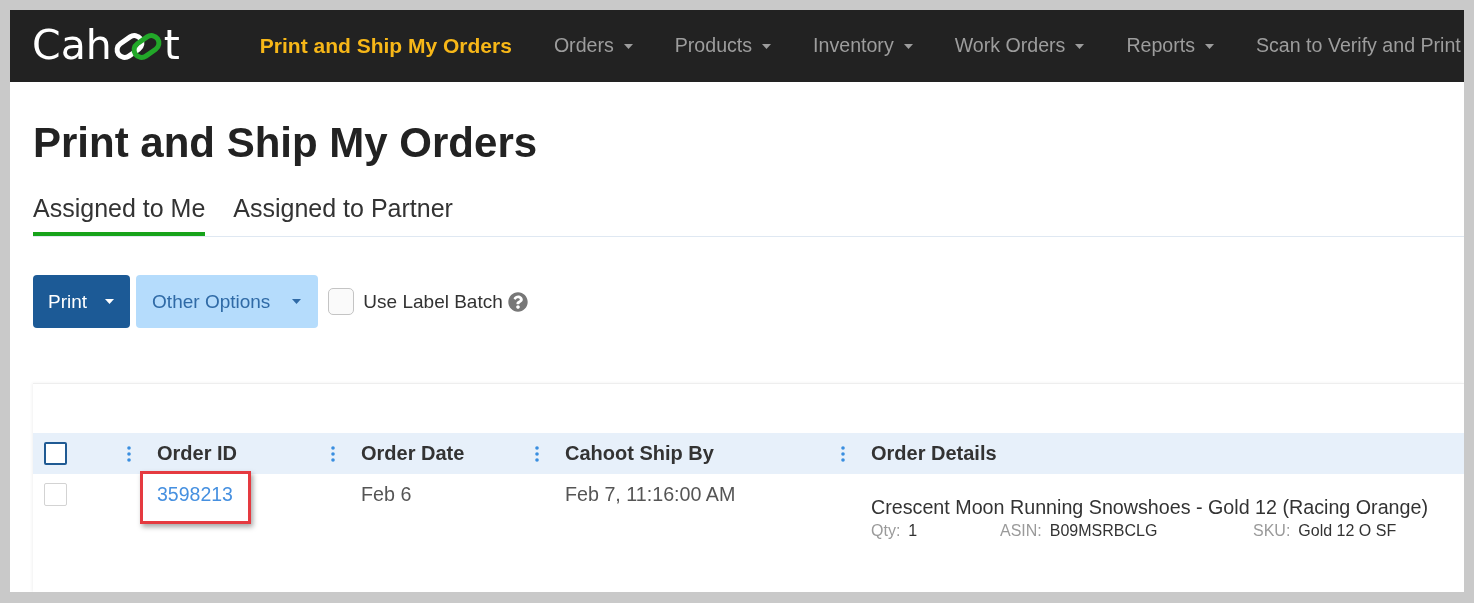  I want to click on field-value: 1, so click(913, 531).